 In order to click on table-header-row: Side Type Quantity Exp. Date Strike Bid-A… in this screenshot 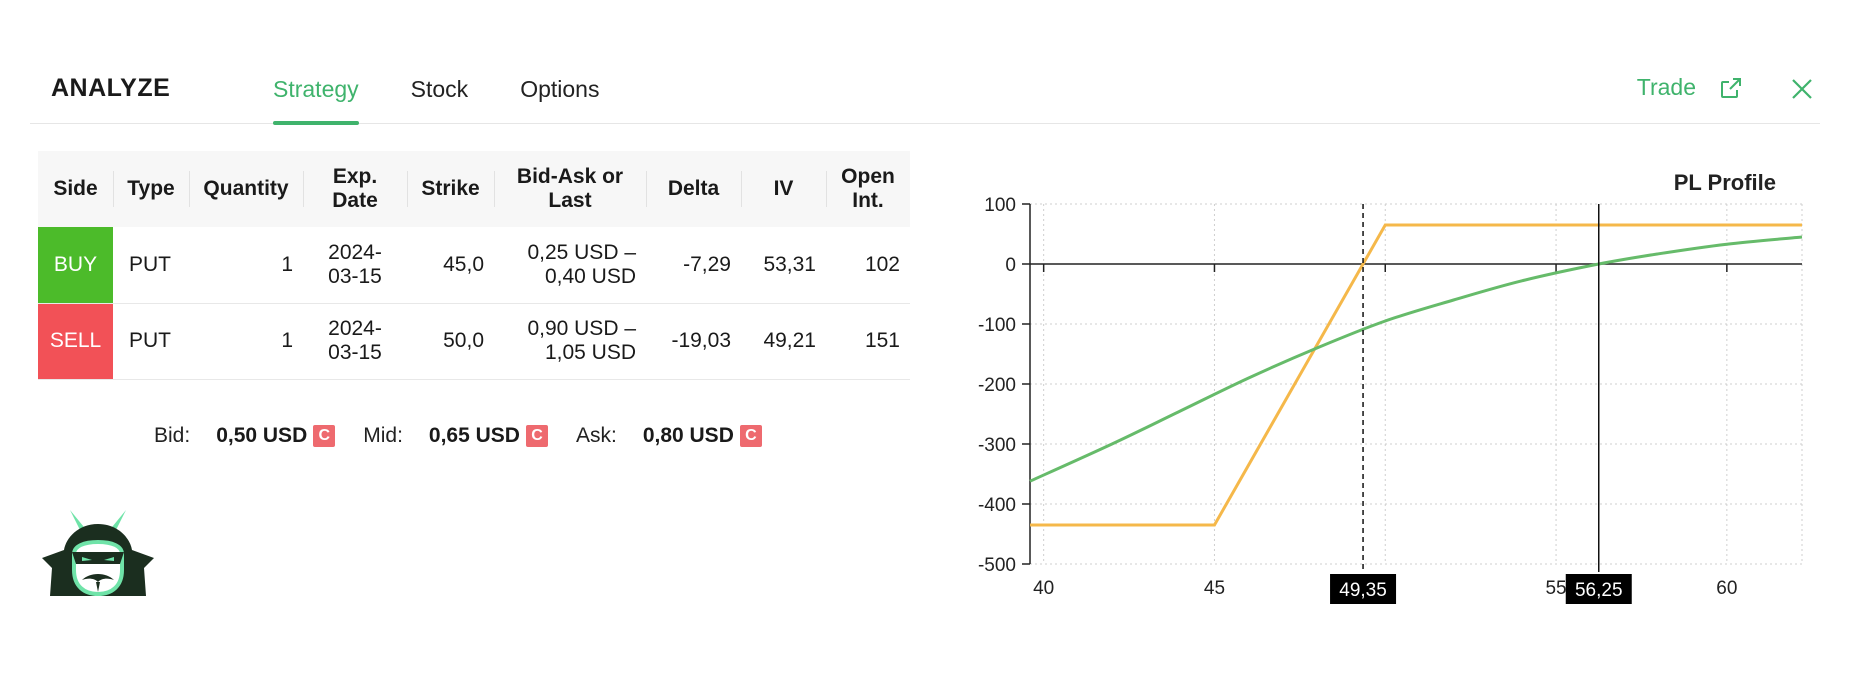, I will do `click(474, 189)`.